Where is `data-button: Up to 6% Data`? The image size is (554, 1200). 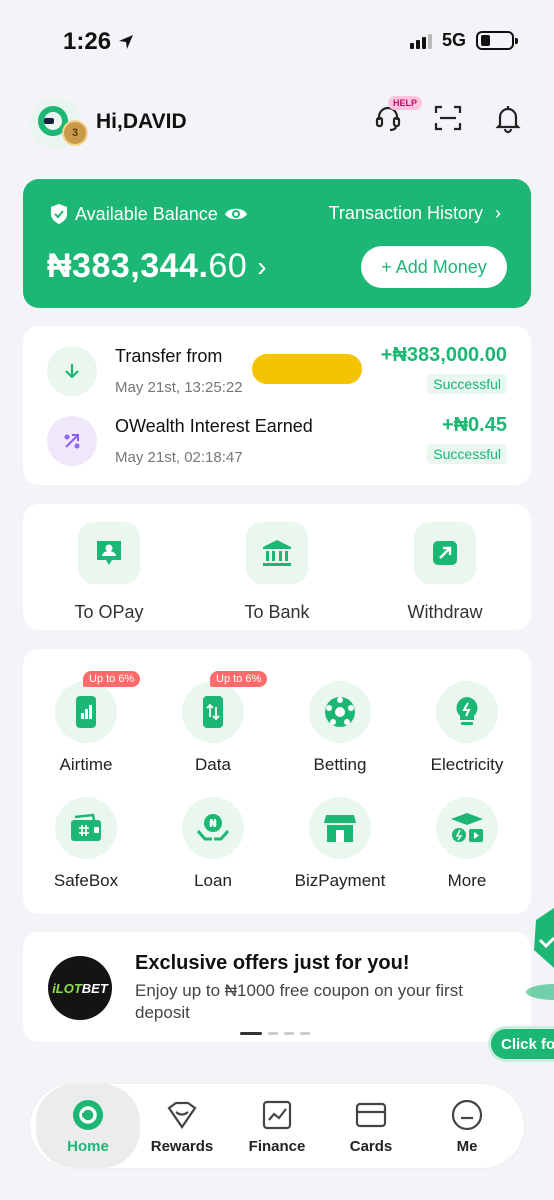 data-button: Up to 6% Data is located at coordinates (213, 723).